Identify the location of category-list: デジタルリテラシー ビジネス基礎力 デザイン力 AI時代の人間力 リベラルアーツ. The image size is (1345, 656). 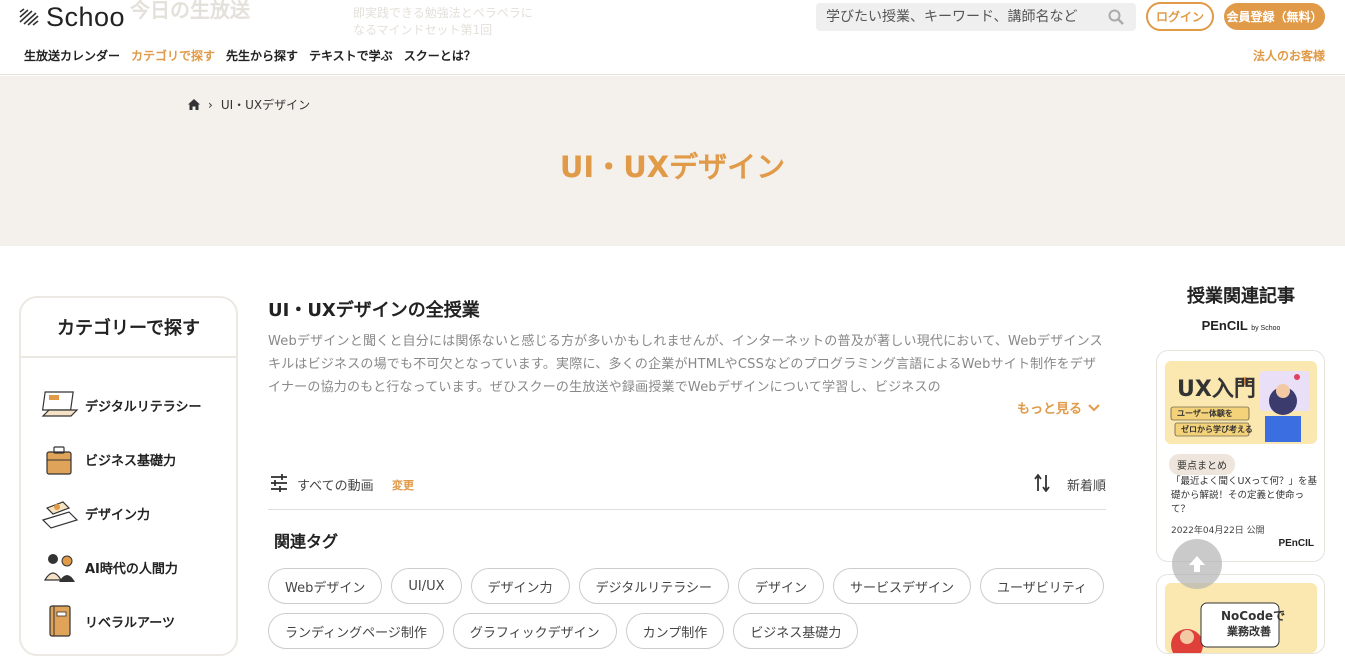
(128, 503).